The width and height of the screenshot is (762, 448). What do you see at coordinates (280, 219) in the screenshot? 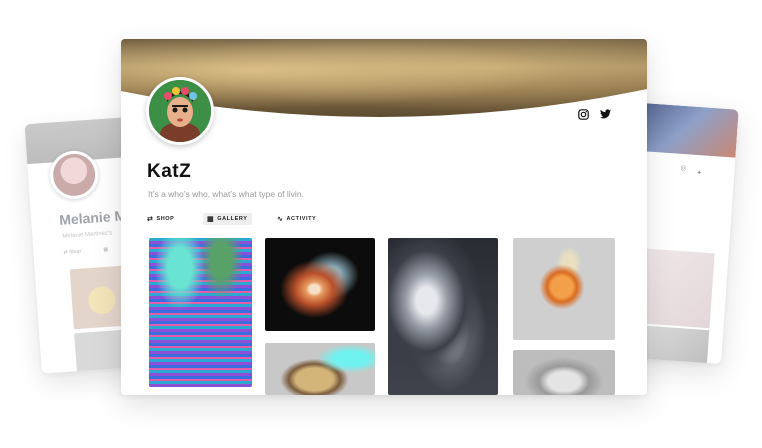
I see `activity-icon: ∿` at bounding box center [280, 219].